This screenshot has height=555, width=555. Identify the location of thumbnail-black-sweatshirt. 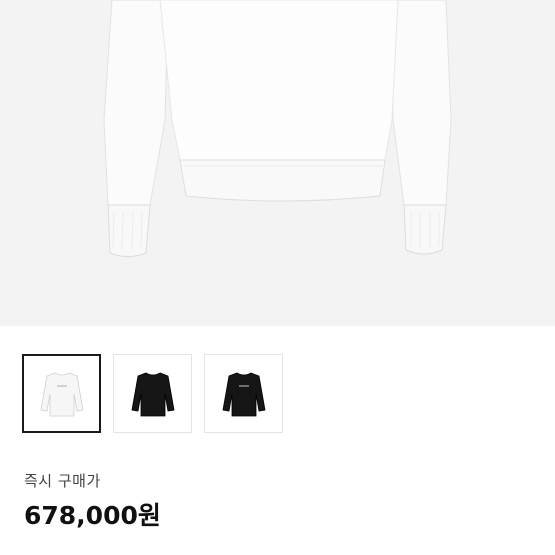
(152, 393).